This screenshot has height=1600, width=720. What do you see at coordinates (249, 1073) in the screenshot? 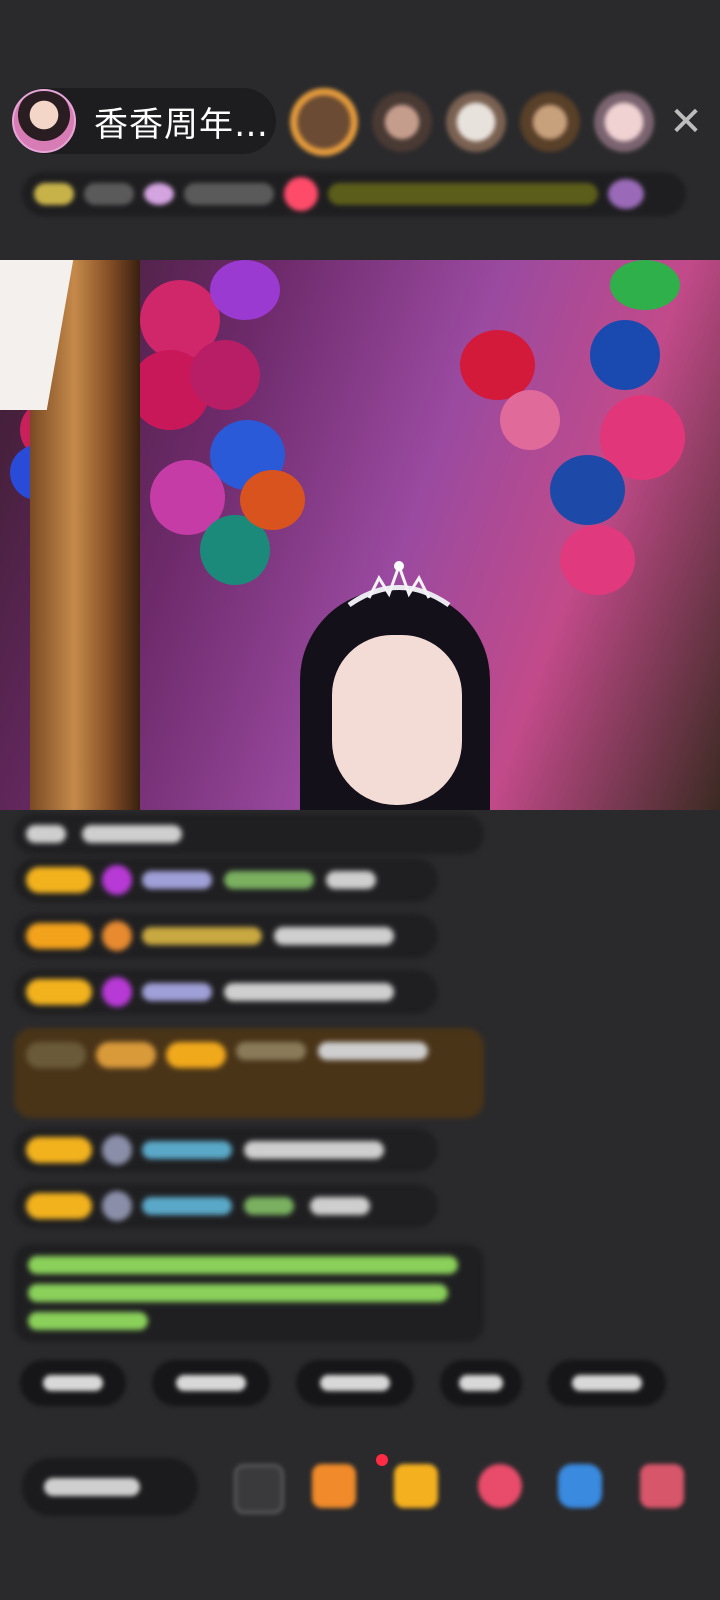
I see `chat-highlight-message` at bounding box center [249, 1073].